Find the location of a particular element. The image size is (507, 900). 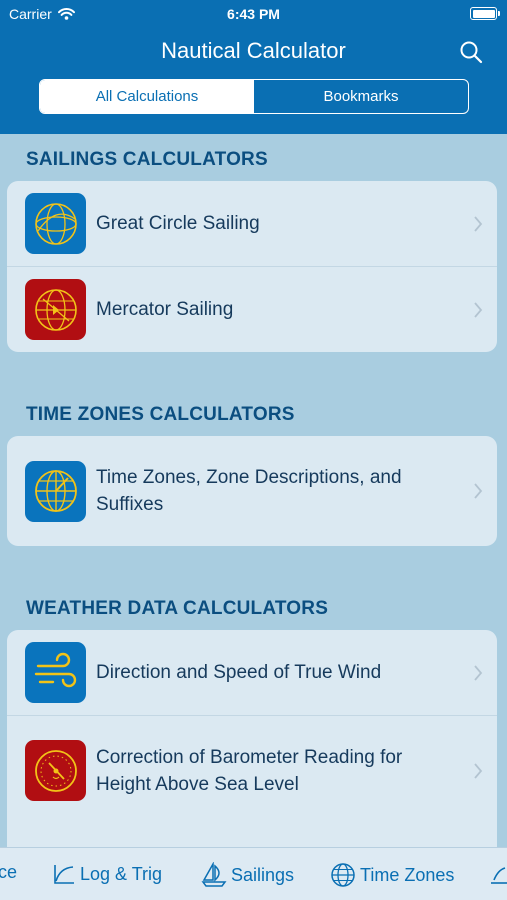

time-zone-globe-icon is located at coordinates (55, 491).